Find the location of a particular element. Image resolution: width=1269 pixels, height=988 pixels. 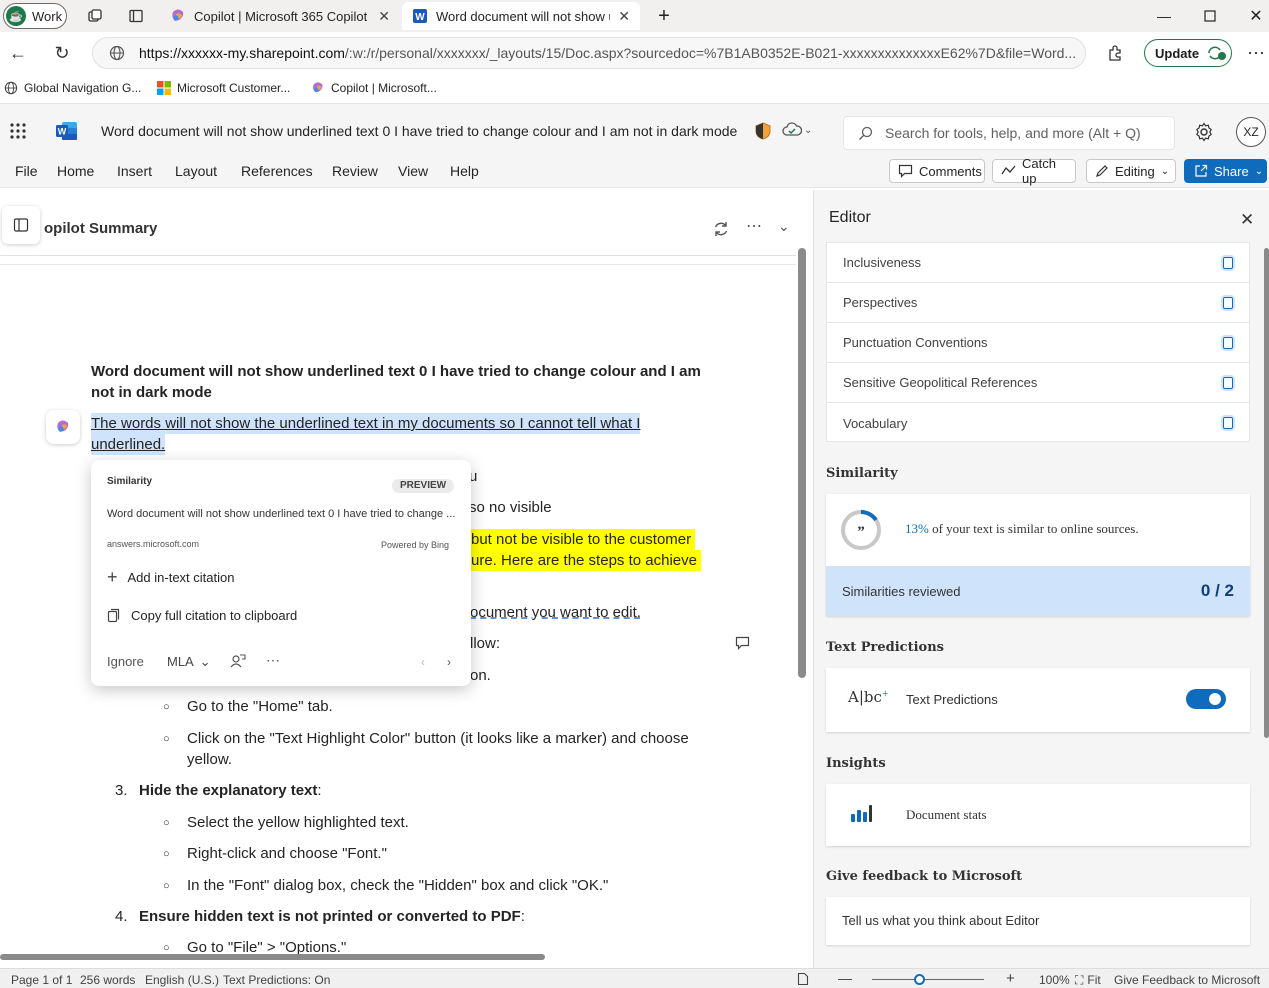

tab-word-document: W Word document will not show un ✕ is located at coordinates (521, 16).